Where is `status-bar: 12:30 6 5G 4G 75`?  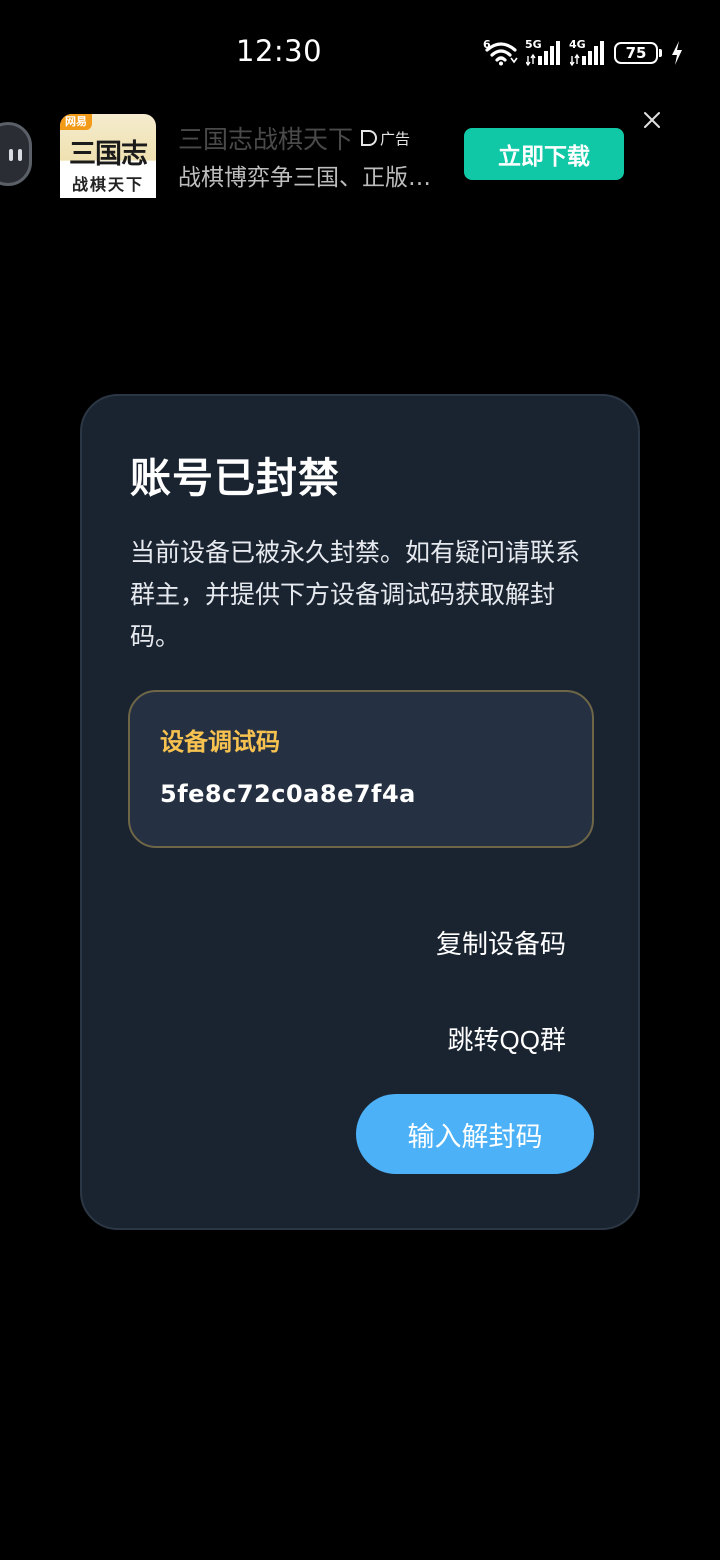 status-bar: 12:30 6 5G 4G 75 is located at coordinates (360, 53).